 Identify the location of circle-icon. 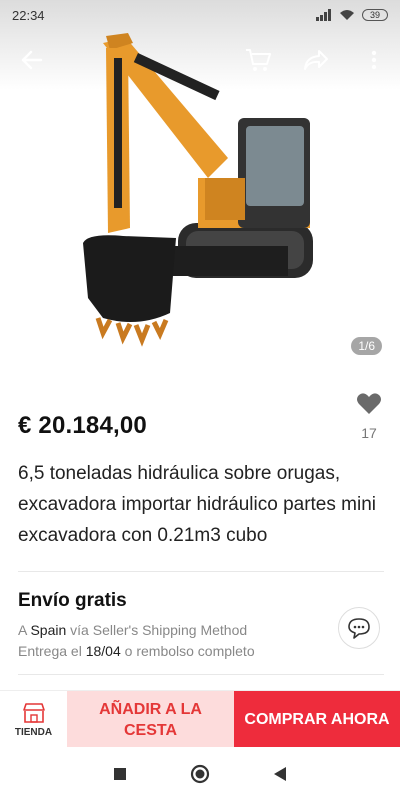
(200, 773).